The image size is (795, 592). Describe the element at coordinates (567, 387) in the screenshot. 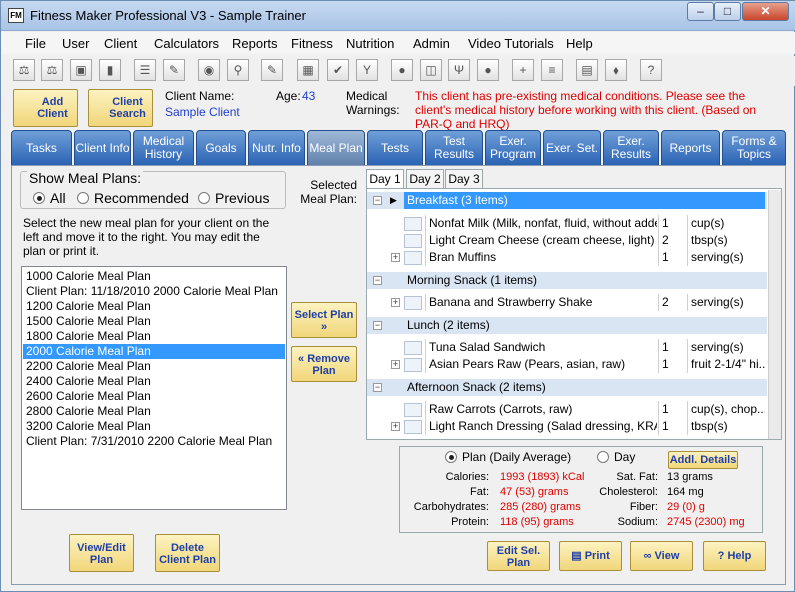

I see `meal-header-row: − Afternoon Snack (2 items)` at that location.